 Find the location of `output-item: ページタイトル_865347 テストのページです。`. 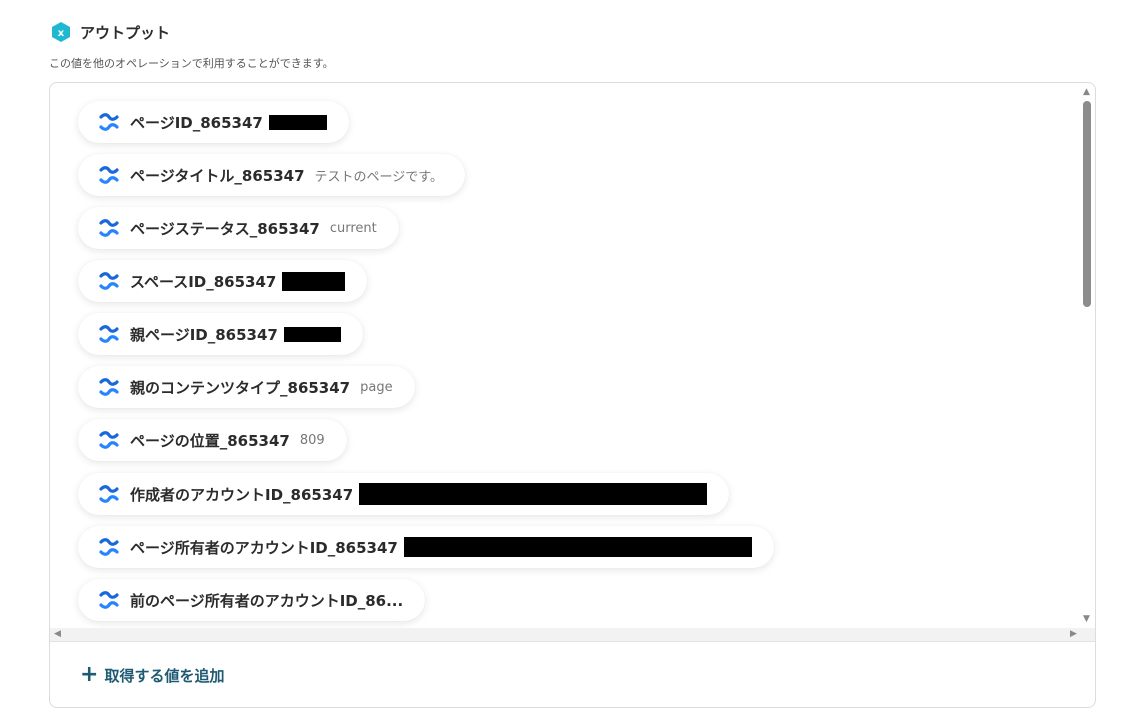

output-item: ページタイトル_865347 テストのページです。 is located at coordinates (271, 175).